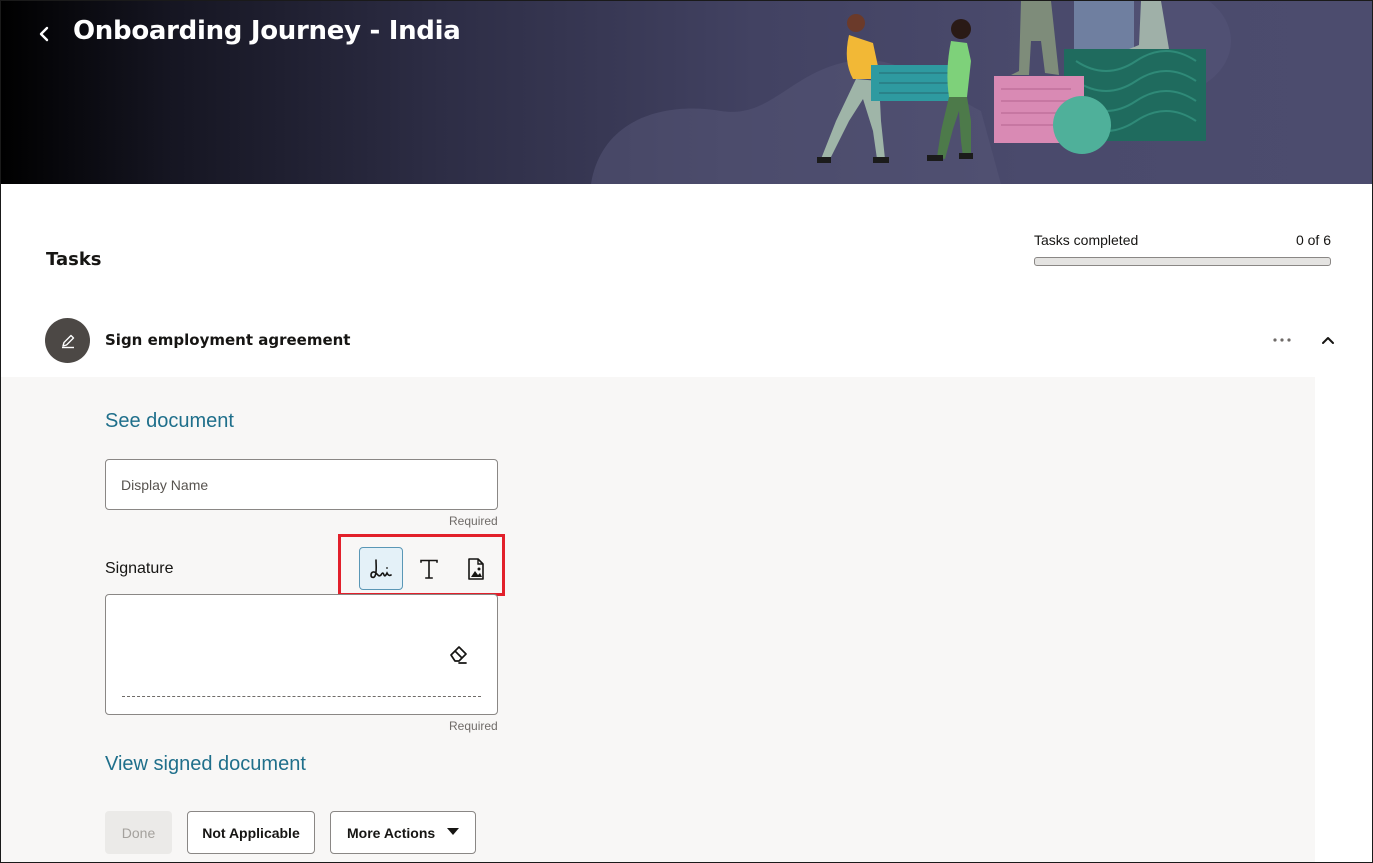  What do you see at coordinates (1086, 240) in the screenshot?
I see `progress-label: Tasks completed` at bounding box center [1086, 240].